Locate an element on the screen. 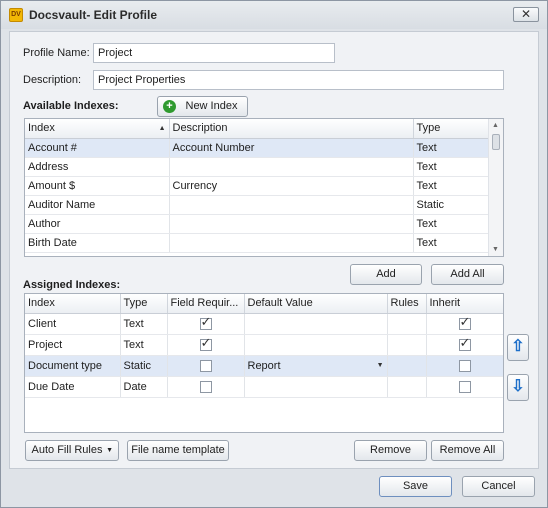 Image resolution: width=548 pixels, height=508 pixels. file-name-template-button: File name template is located at coordinates (178, 450).